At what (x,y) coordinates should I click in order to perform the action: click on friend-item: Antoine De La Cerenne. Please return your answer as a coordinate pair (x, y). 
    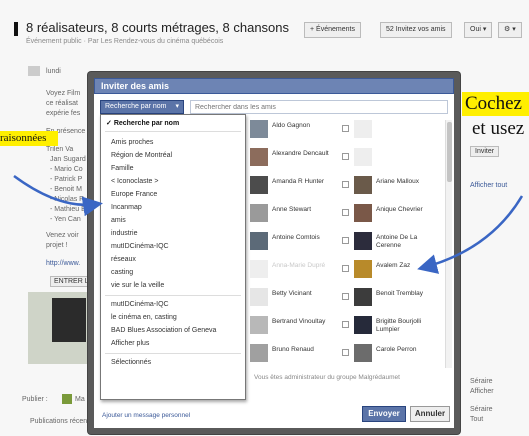
    Looking at the image, I should click on (402, 244).